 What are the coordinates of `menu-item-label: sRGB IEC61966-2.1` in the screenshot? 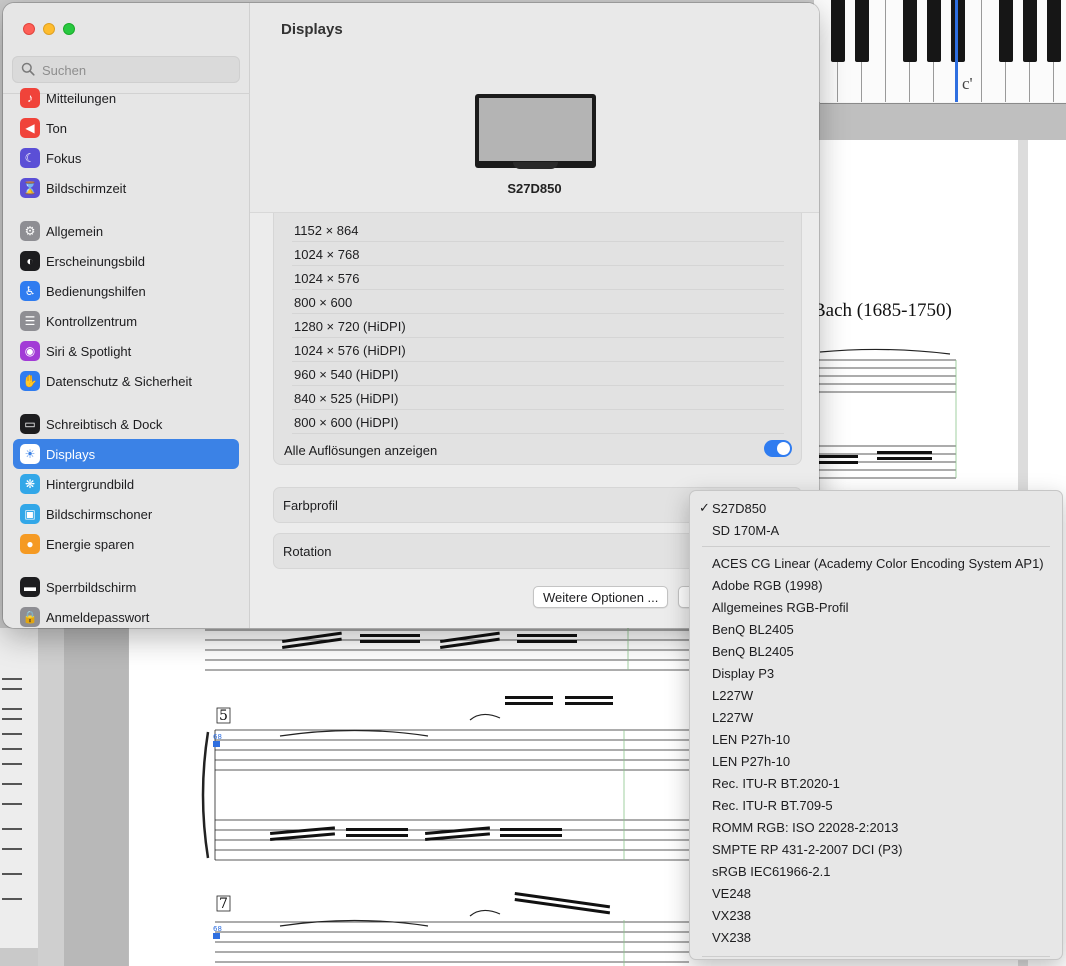 It's located at (771, 871).